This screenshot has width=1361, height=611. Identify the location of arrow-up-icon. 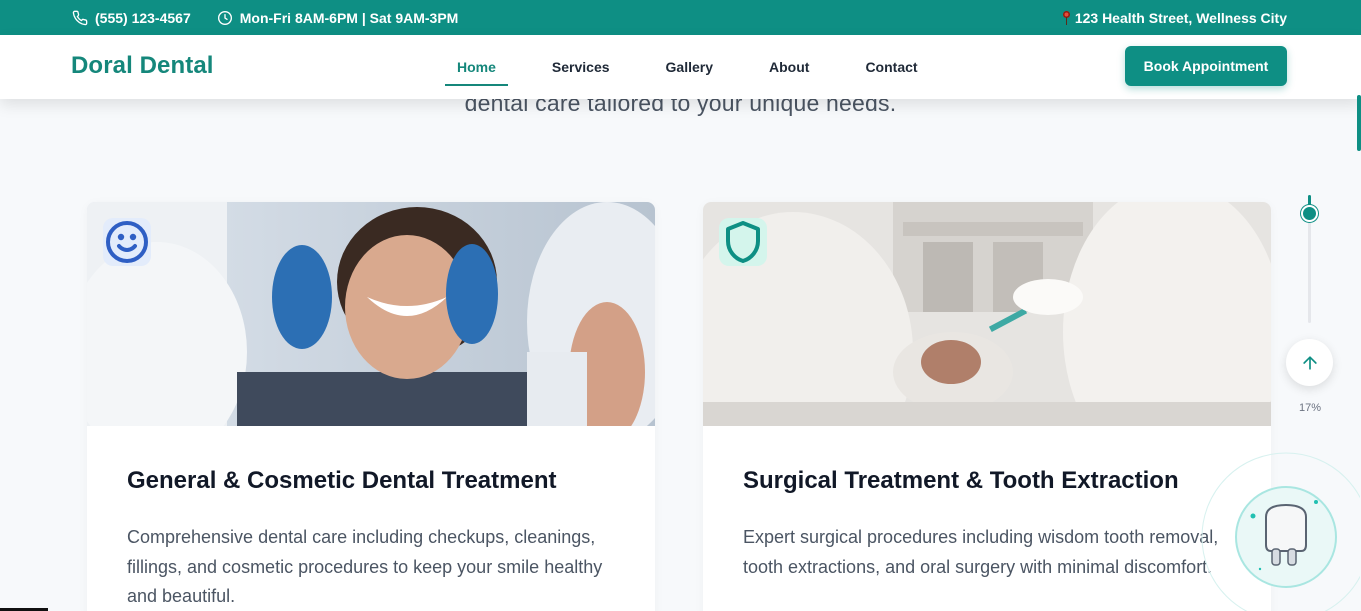
(1309, 362).